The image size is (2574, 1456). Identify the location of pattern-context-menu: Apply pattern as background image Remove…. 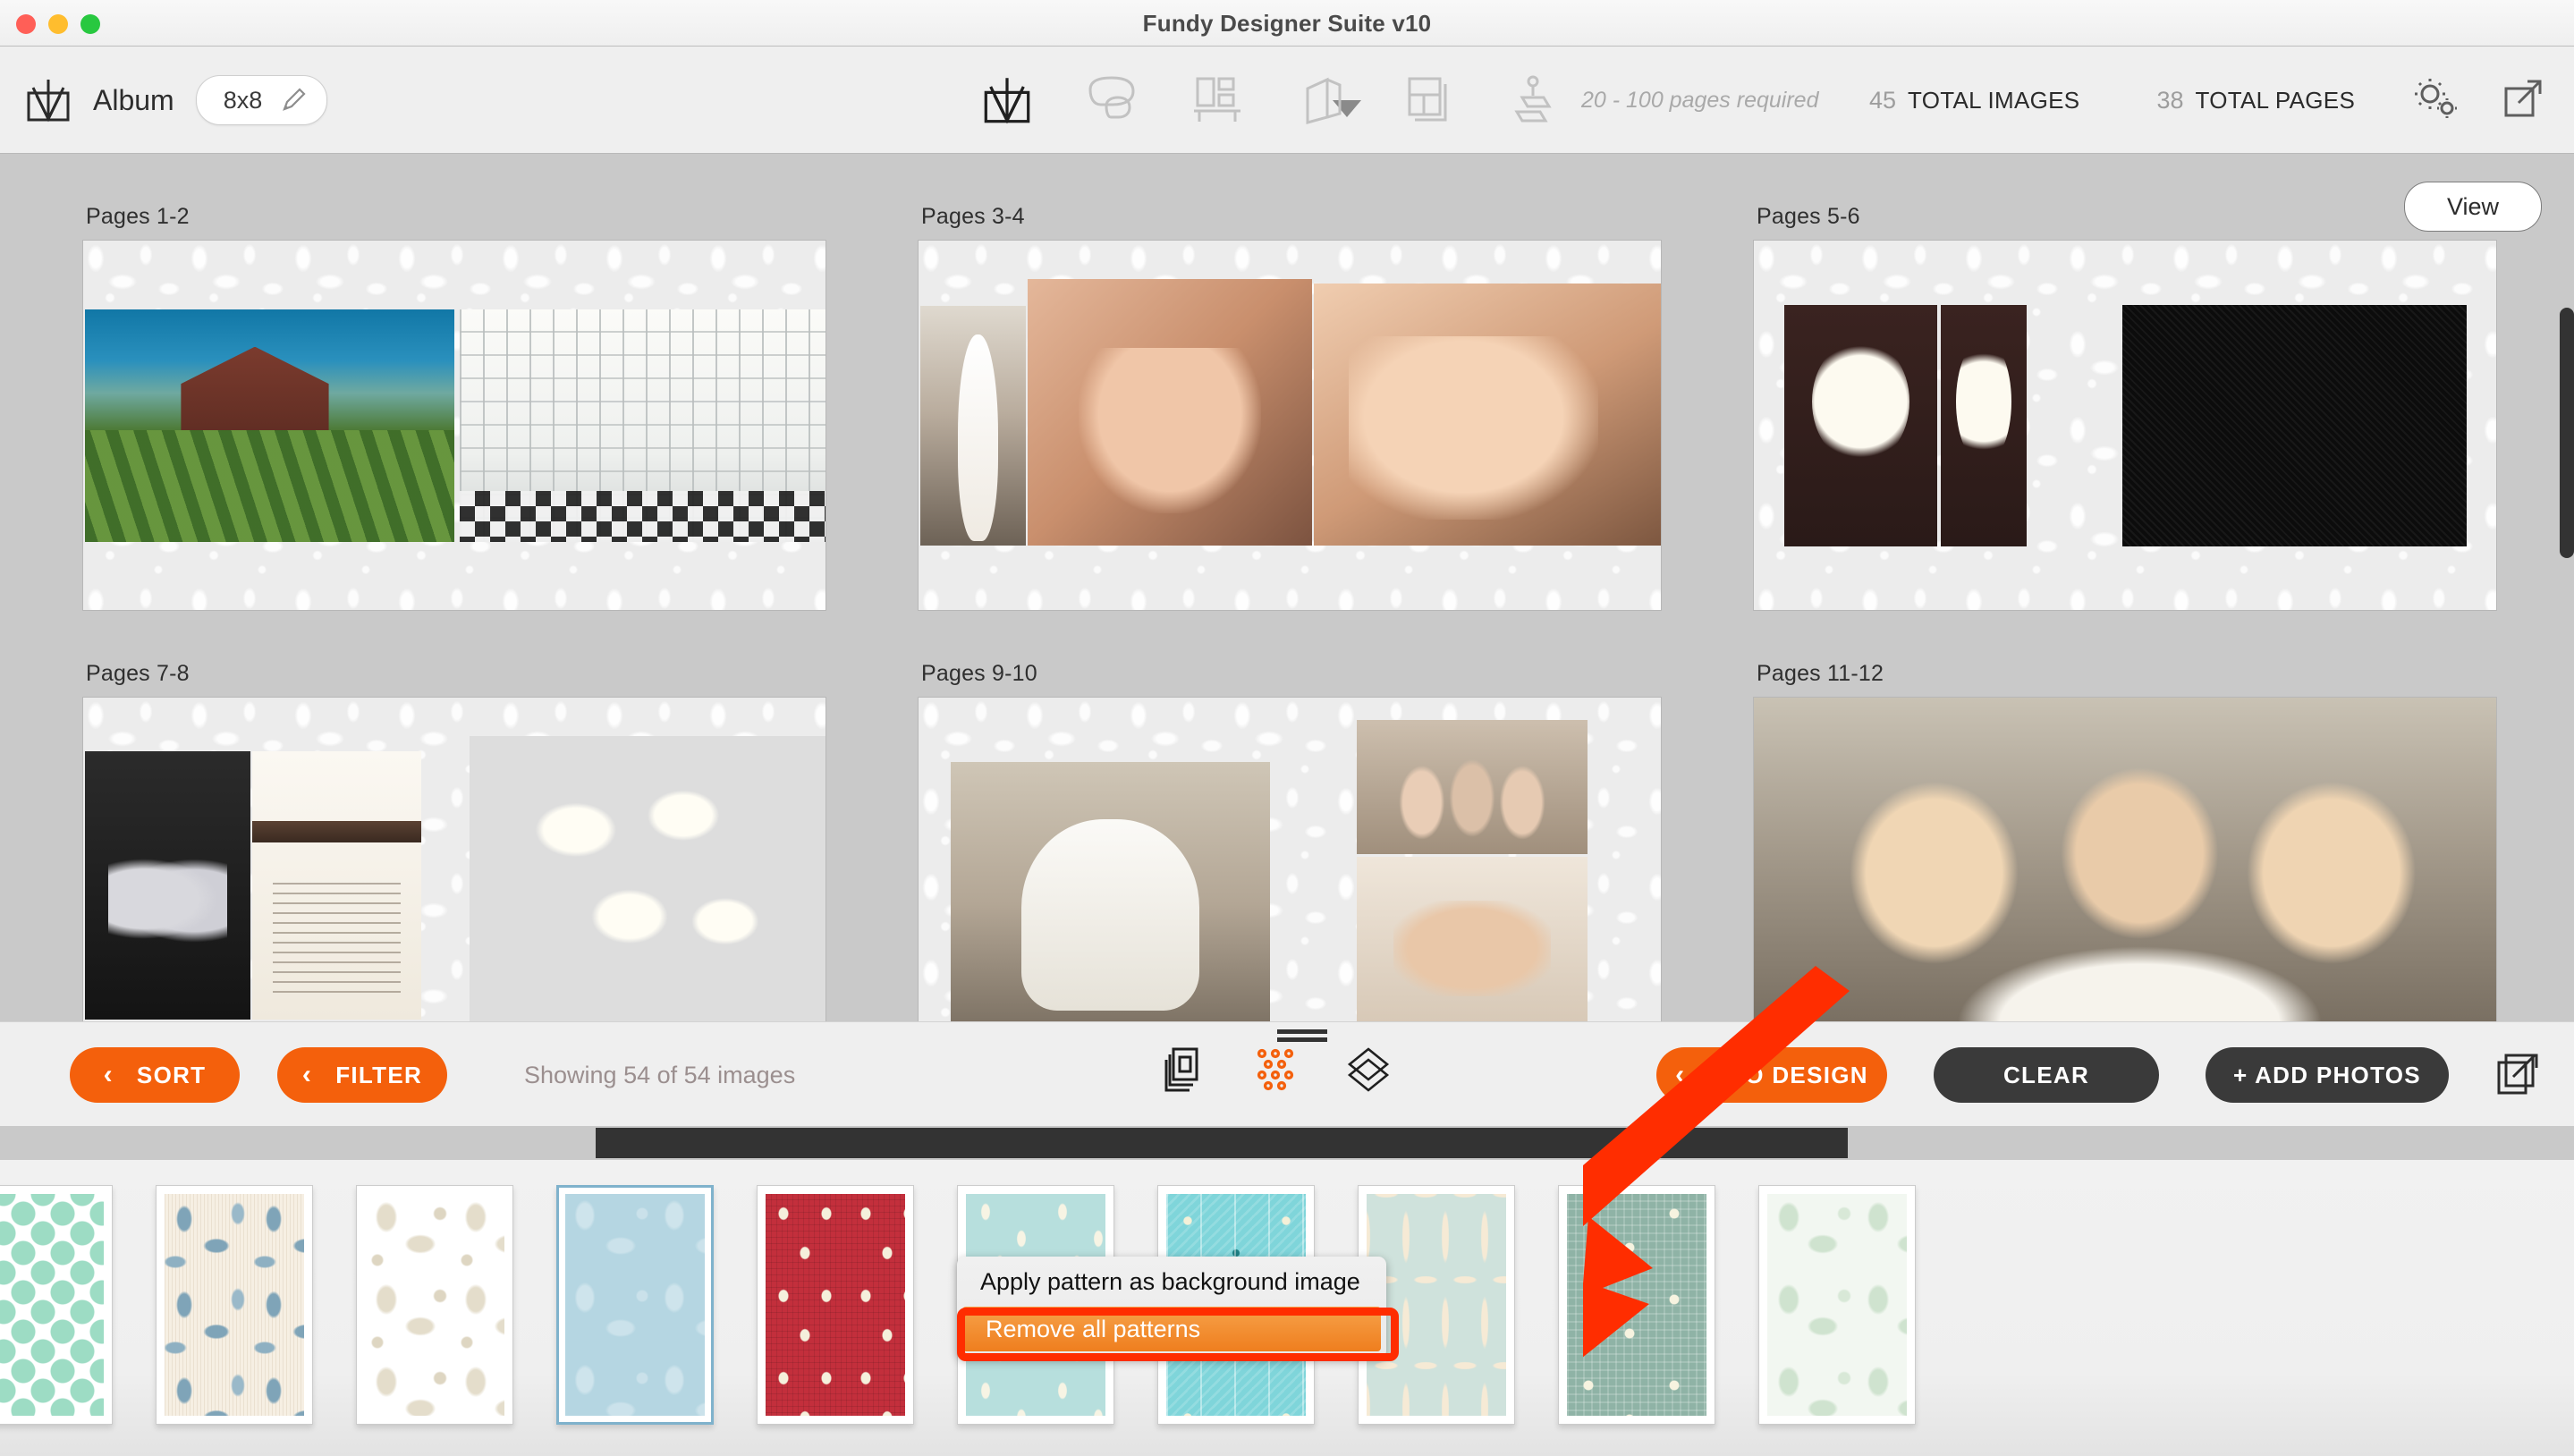
(1171, 1308).